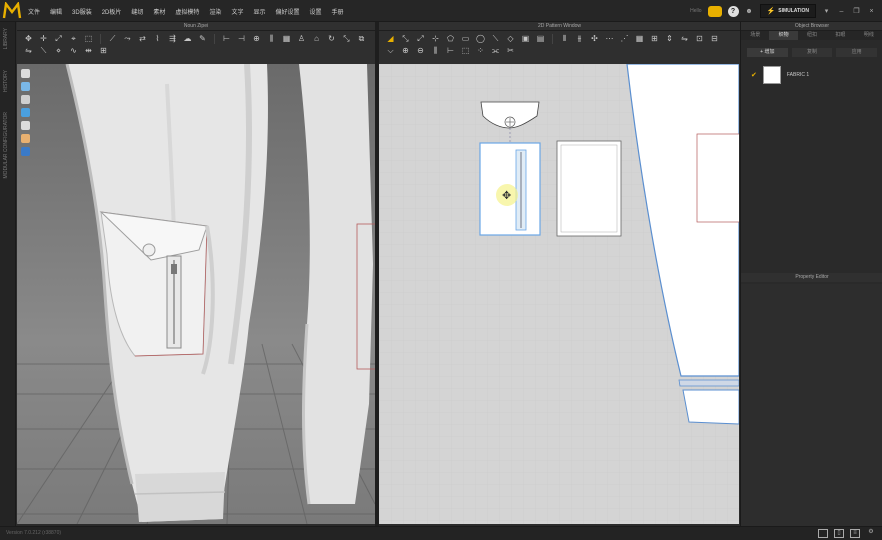 This screenshot has height=540, width=882. Describe the element at coordinates (112, 11) in the screenshot. I see `menu-item-2d-pattern: 2D板片` at that location.